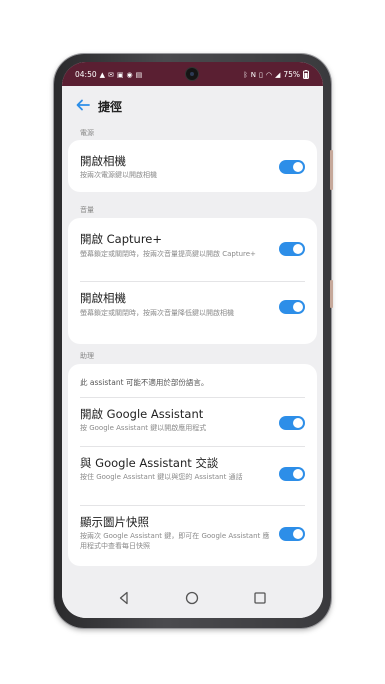  Describe the element at coordinates (83, 105) in the screenshot. I see `back-arrow-icon` at that location.